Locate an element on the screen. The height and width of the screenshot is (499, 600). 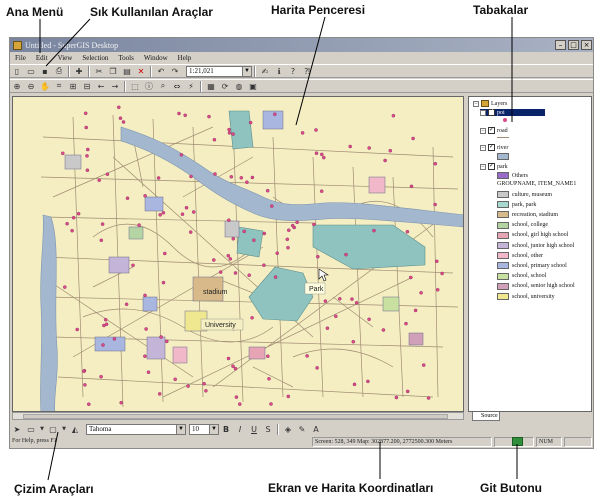
new-file-icon: ▯ is located at coordinates (17, 71).